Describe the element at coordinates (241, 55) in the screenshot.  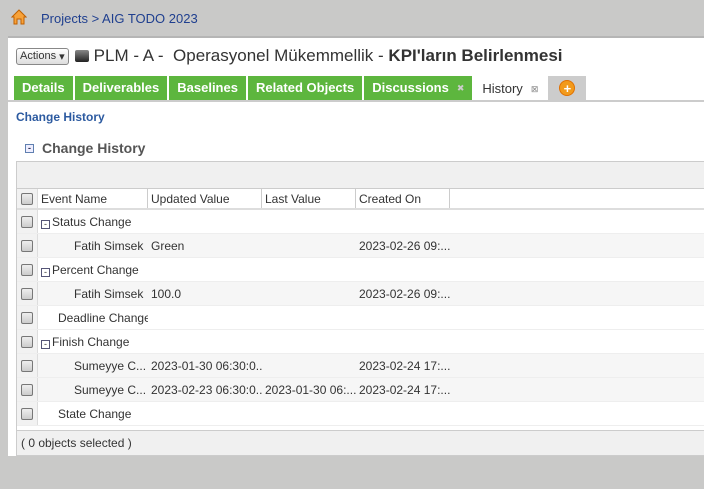
I see `title-prefix: PLM - A - Operasyonel Mükemmellik -` at that location.